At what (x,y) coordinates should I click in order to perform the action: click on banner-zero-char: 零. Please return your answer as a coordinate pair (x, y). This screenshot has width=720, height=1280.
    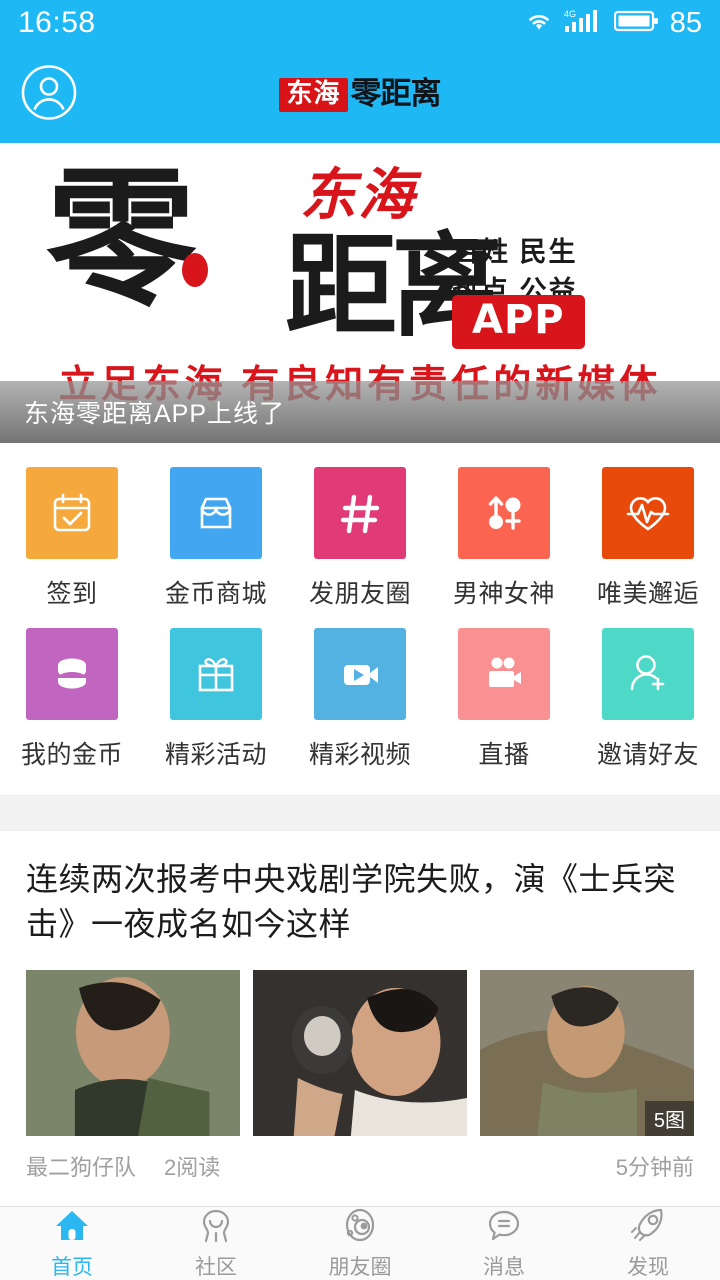
    Looking at the image, I should click on (121, 240).